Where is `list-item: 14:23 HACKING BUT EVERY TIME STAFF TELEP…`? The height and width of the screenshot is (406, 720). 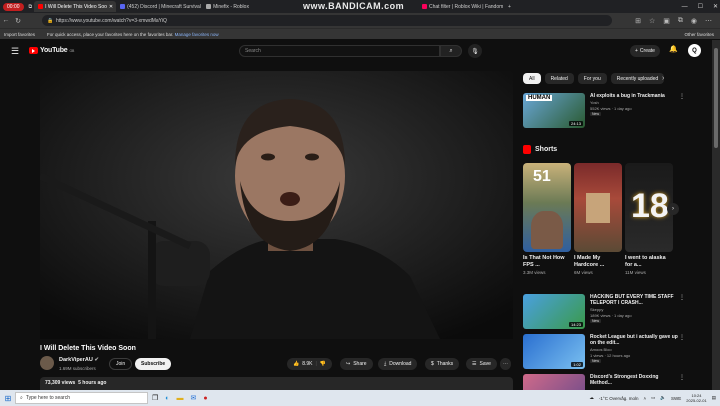 list-item: 14:23 HACKING BUT EVERY TIME STAFF TELEP… is located at coordinates (604, 311).